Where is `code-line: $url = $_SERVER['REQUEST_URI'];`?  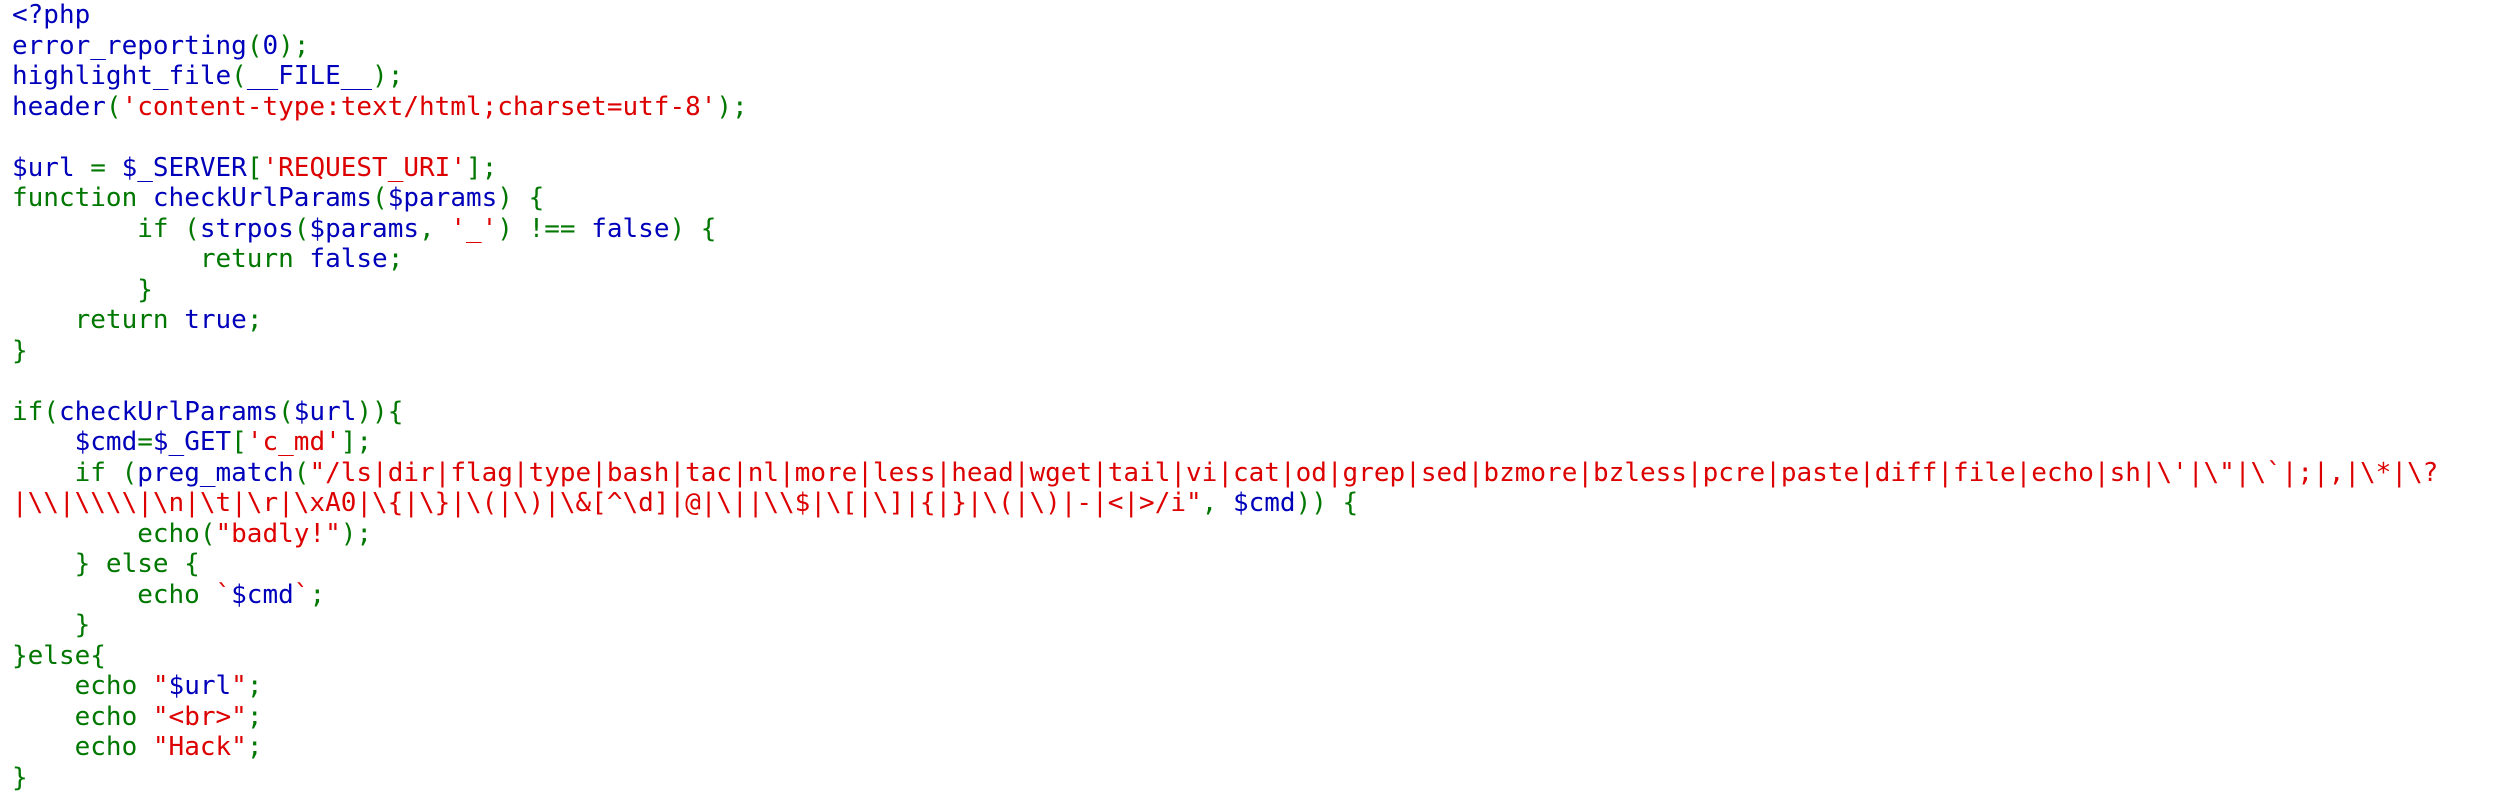 code-line: $url = $_SERVER['REQUEST_URI']; is located at coordinates (1225, 168).